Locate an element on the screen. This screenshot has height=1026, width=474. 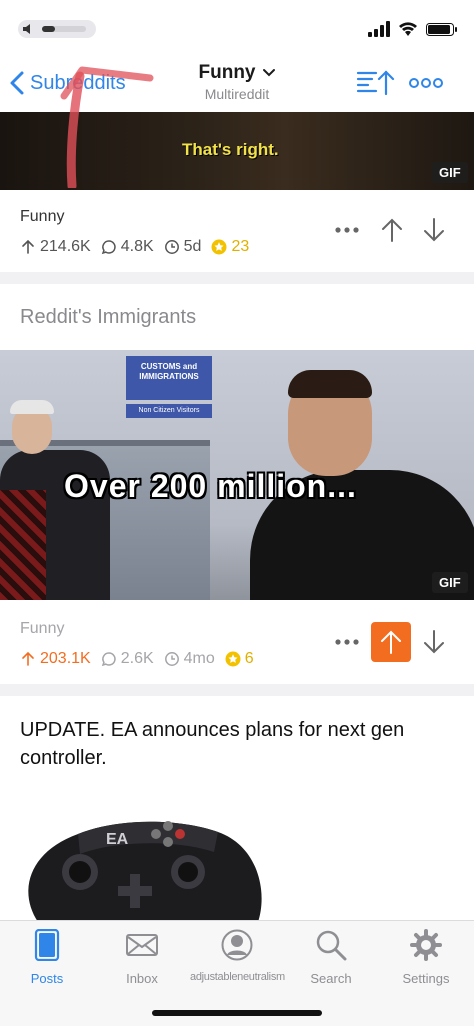
chevron-left-icon is located at coordinates (17, 83).